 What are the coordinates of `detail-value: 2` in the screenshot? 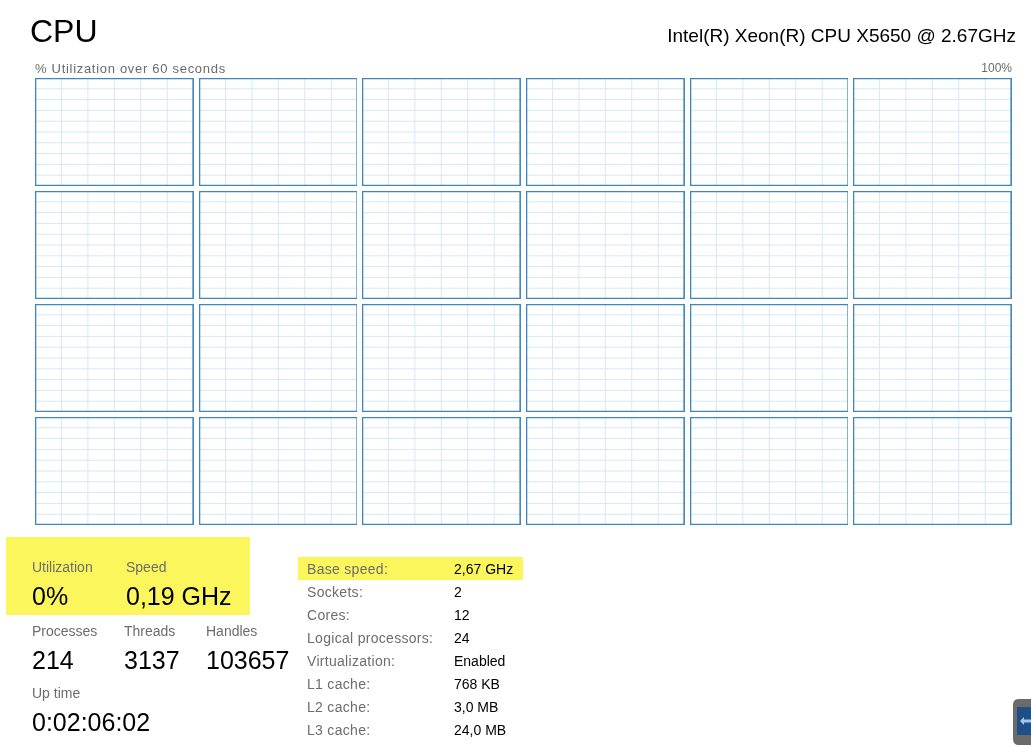 It's located at (458, 591).